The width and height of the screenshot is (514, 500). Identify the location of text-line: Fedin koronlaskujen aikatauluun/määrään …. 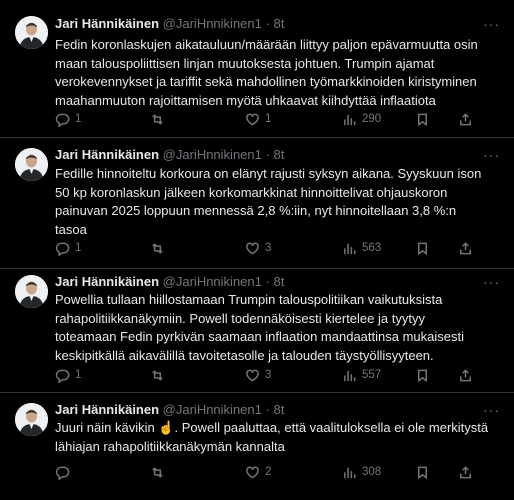
(266, 44).